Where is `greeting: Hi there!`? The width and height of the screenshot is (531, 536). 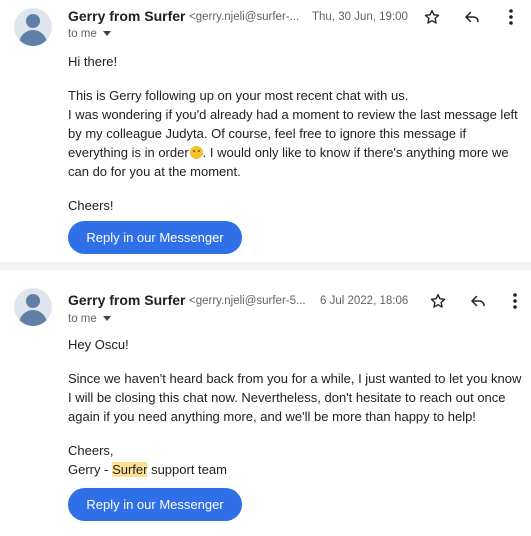
greeting: Hi there! is located at coordinates (93, 61).